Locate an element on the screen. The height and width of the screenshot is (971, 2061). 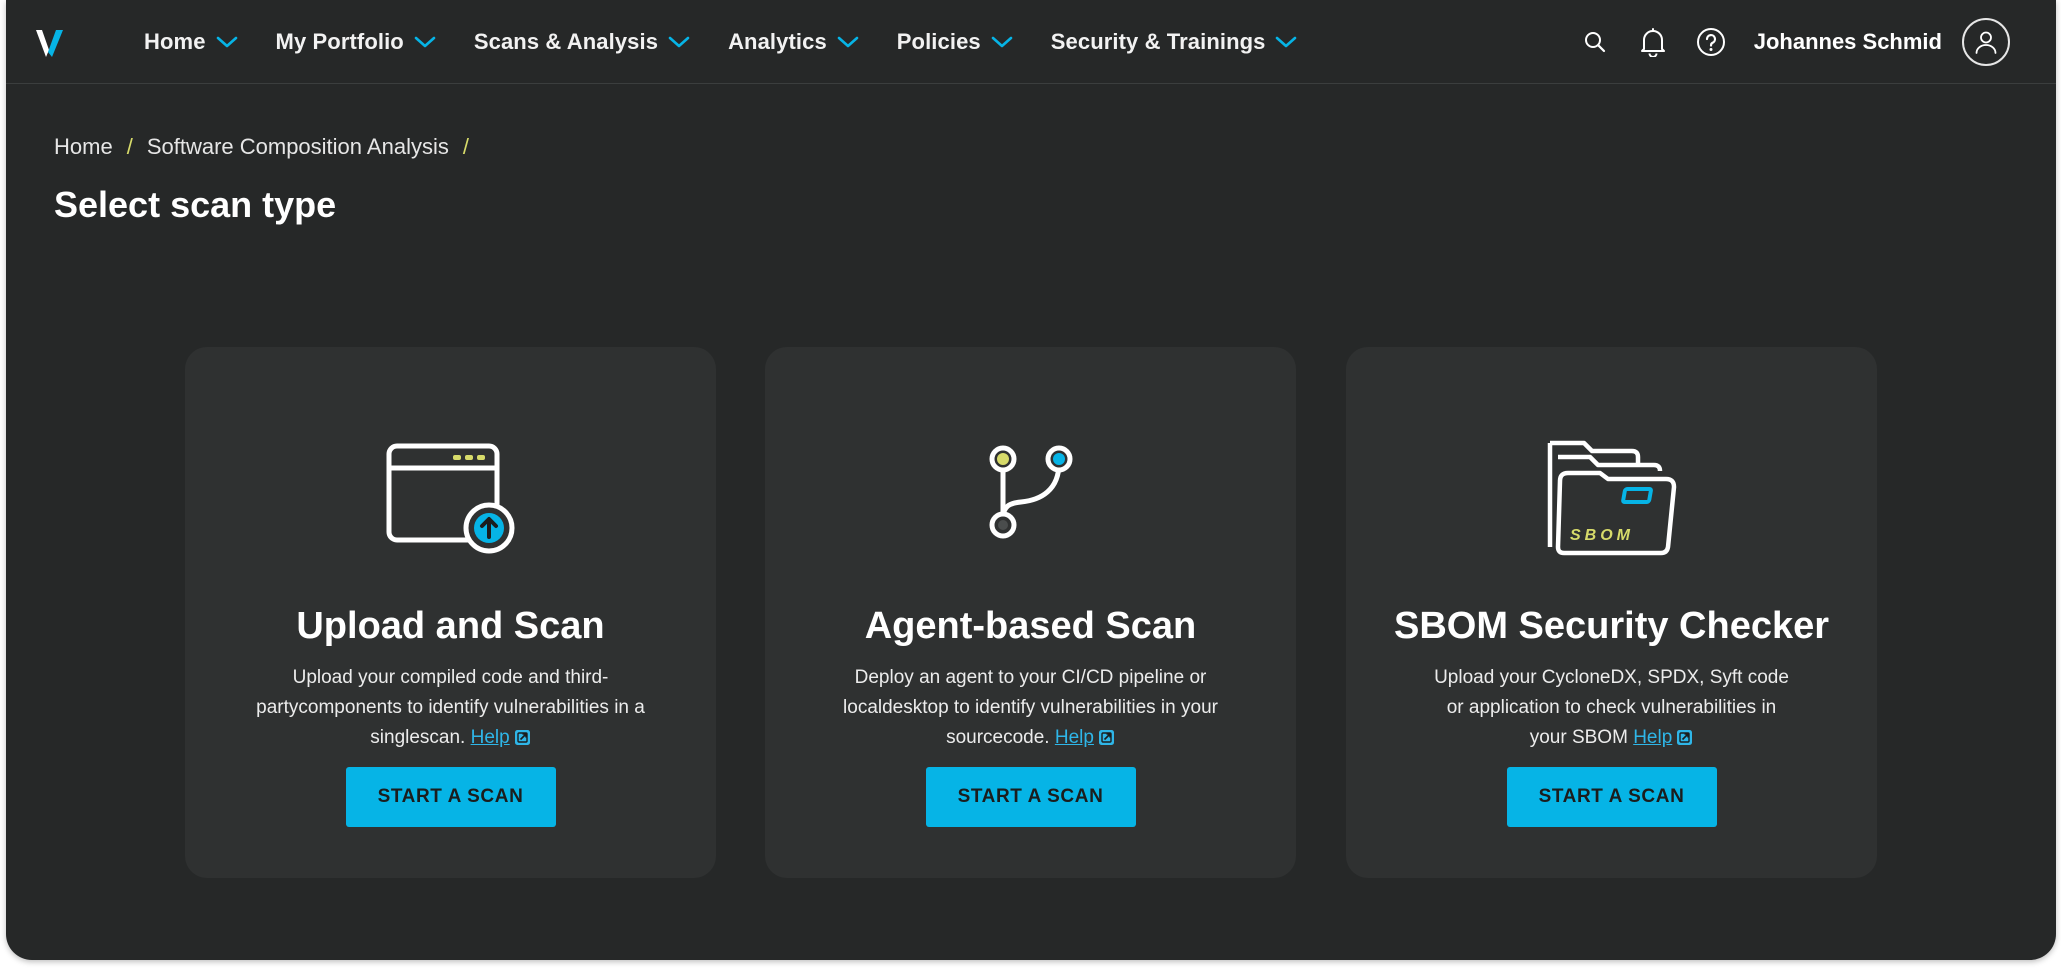
card-desc-line: your SBOM is located at coordinates (1578, 737).